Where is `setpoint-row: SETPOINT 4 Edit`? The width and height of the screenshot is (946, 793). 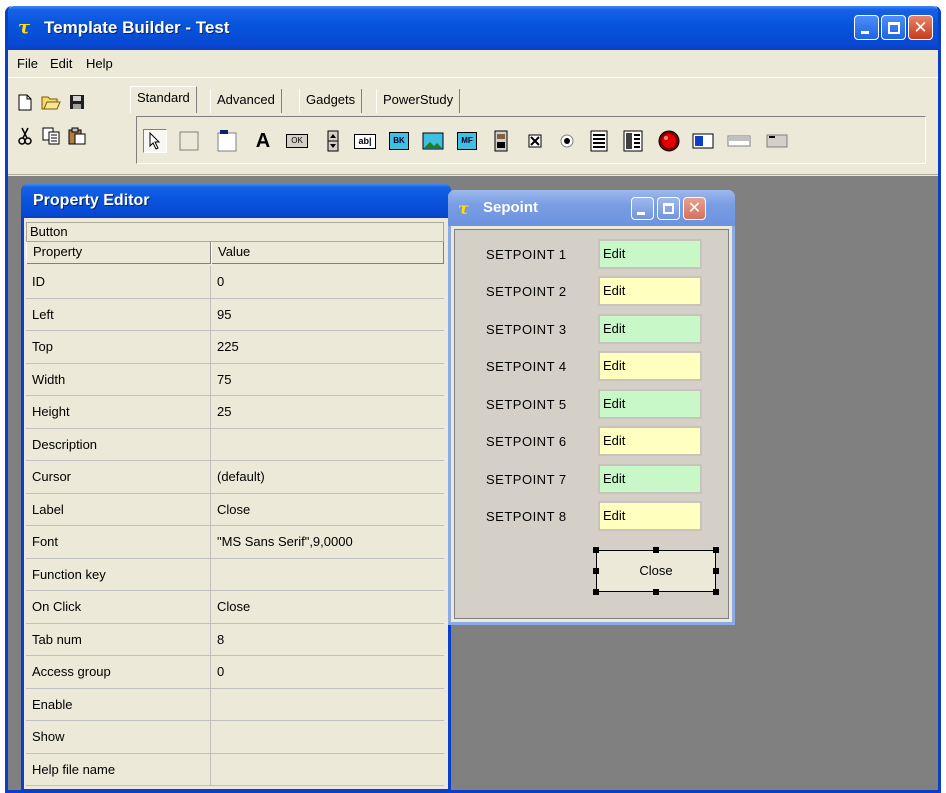
setpoint-row: SETPOINT 4 Edit is located at coordinates (592, 366).